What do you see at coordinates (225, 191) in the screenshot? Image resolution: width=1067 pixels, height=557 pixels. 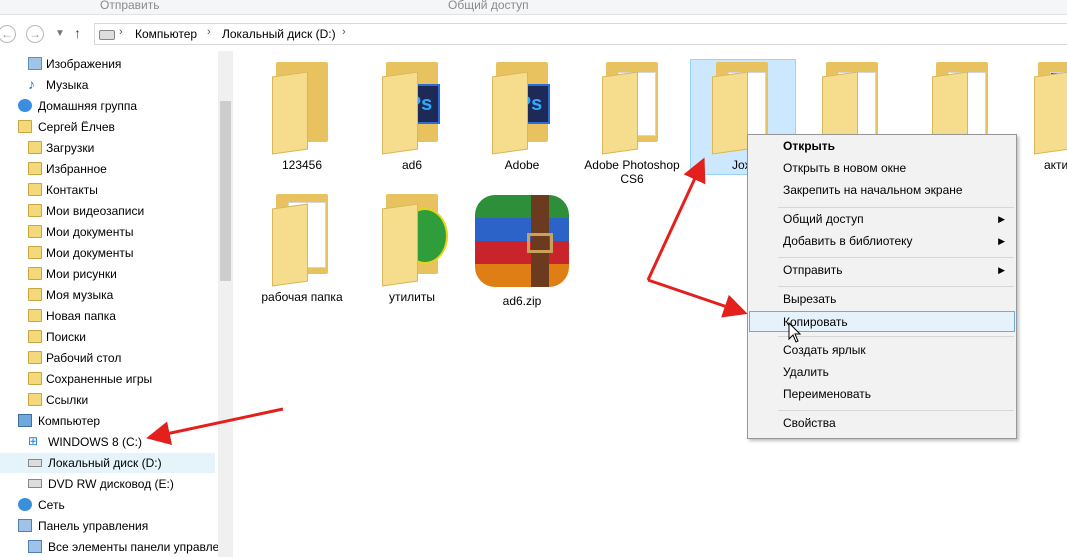 I see `scrollbar-thumb` at bounding box center [225, 191].